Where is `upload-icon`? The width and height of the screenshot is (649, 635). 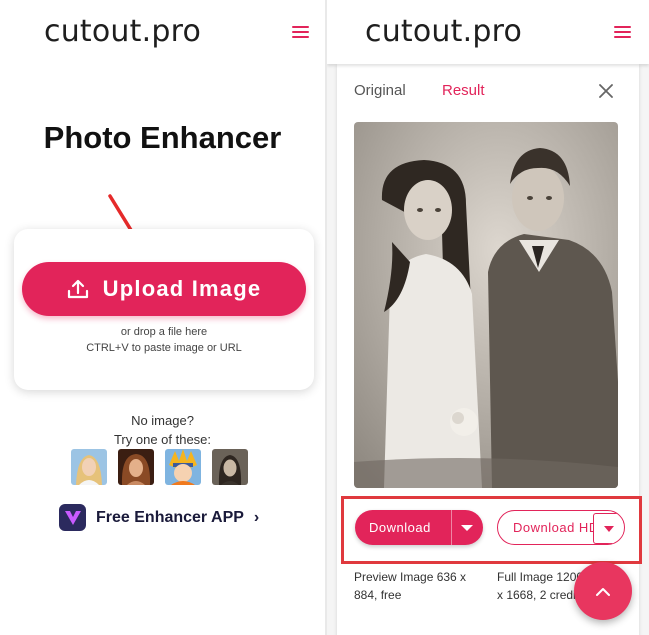 upload-icon is located at coordinates (77, 289).